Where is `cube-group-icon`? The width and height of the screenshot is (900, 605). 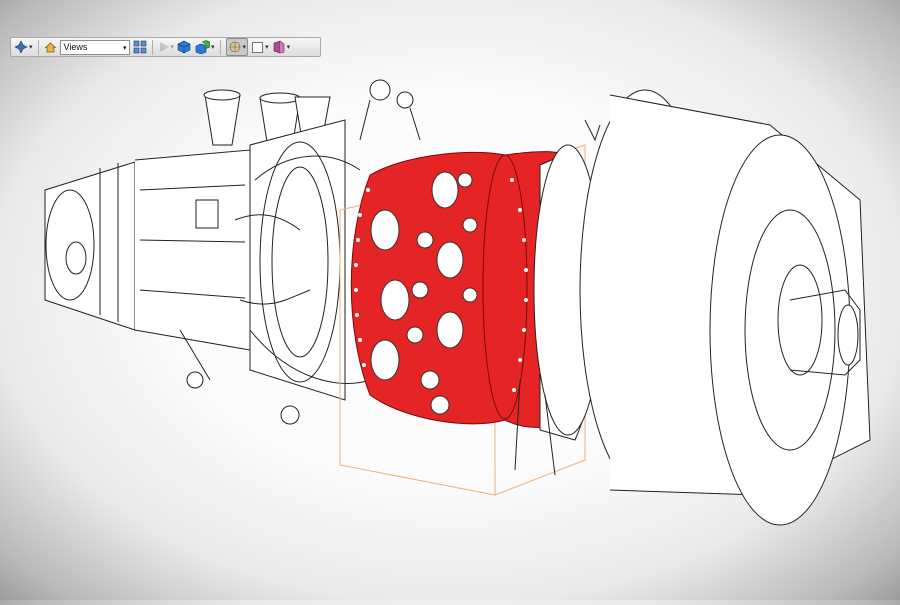 cube-group-icon is located at coordinates (202, 47).